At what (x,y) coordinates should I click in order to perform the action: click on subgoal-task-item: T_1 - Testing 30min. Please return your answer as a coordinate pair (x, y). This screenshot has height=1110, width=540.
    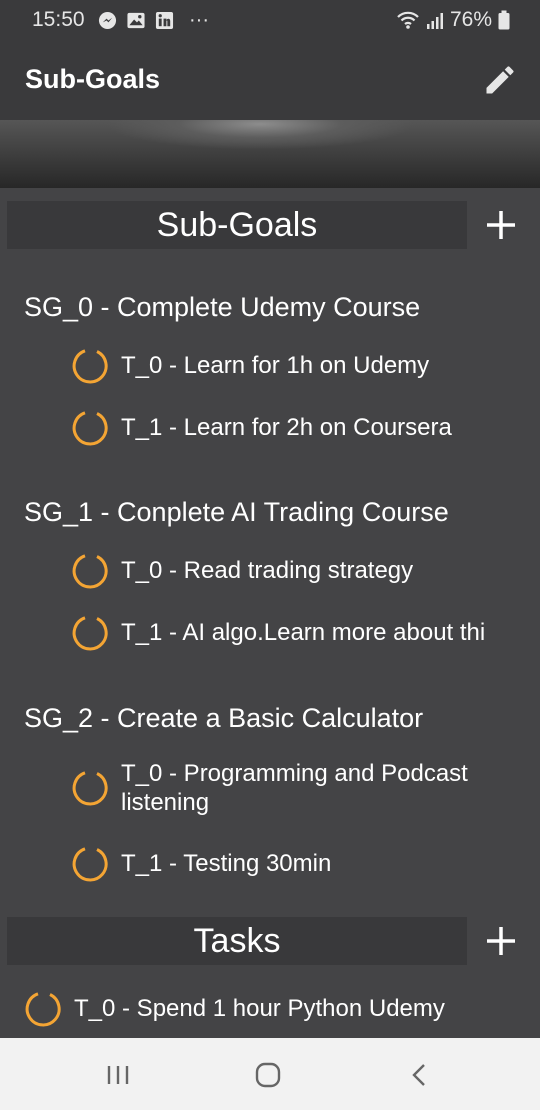
    Looking at the image, I should click on (201, 864).